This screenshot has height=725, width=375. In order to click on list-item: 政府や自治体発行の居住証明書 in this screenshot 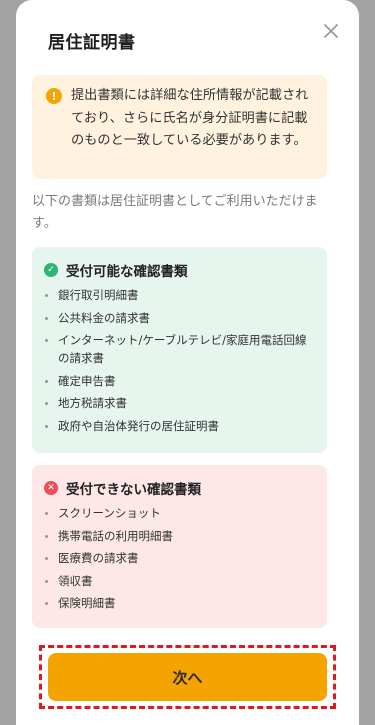, I will do `click(179, 426)`.